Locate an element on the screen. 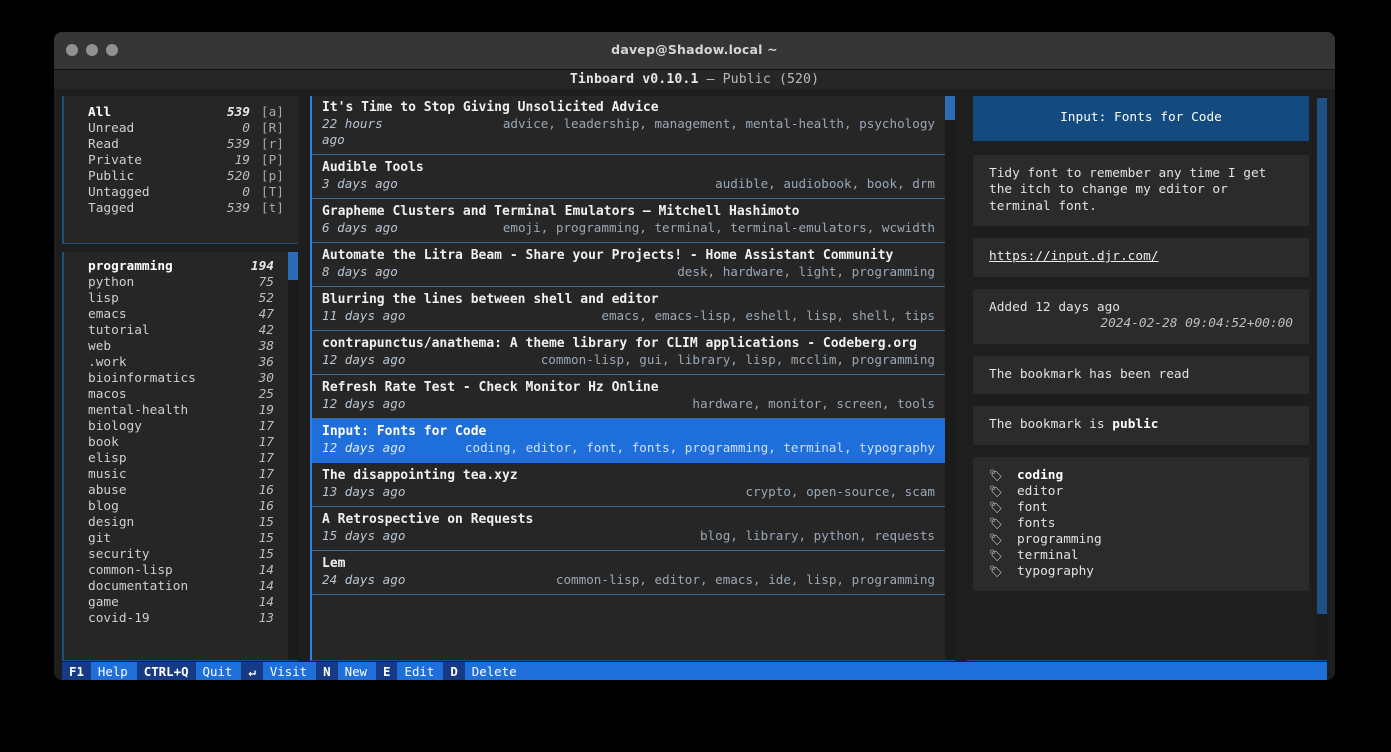 Image resolution: width=1391 pixels, height=752 pixels. app-header: Tinboard v0.10.1 — Public (520) is located at coordinates (694, 79).